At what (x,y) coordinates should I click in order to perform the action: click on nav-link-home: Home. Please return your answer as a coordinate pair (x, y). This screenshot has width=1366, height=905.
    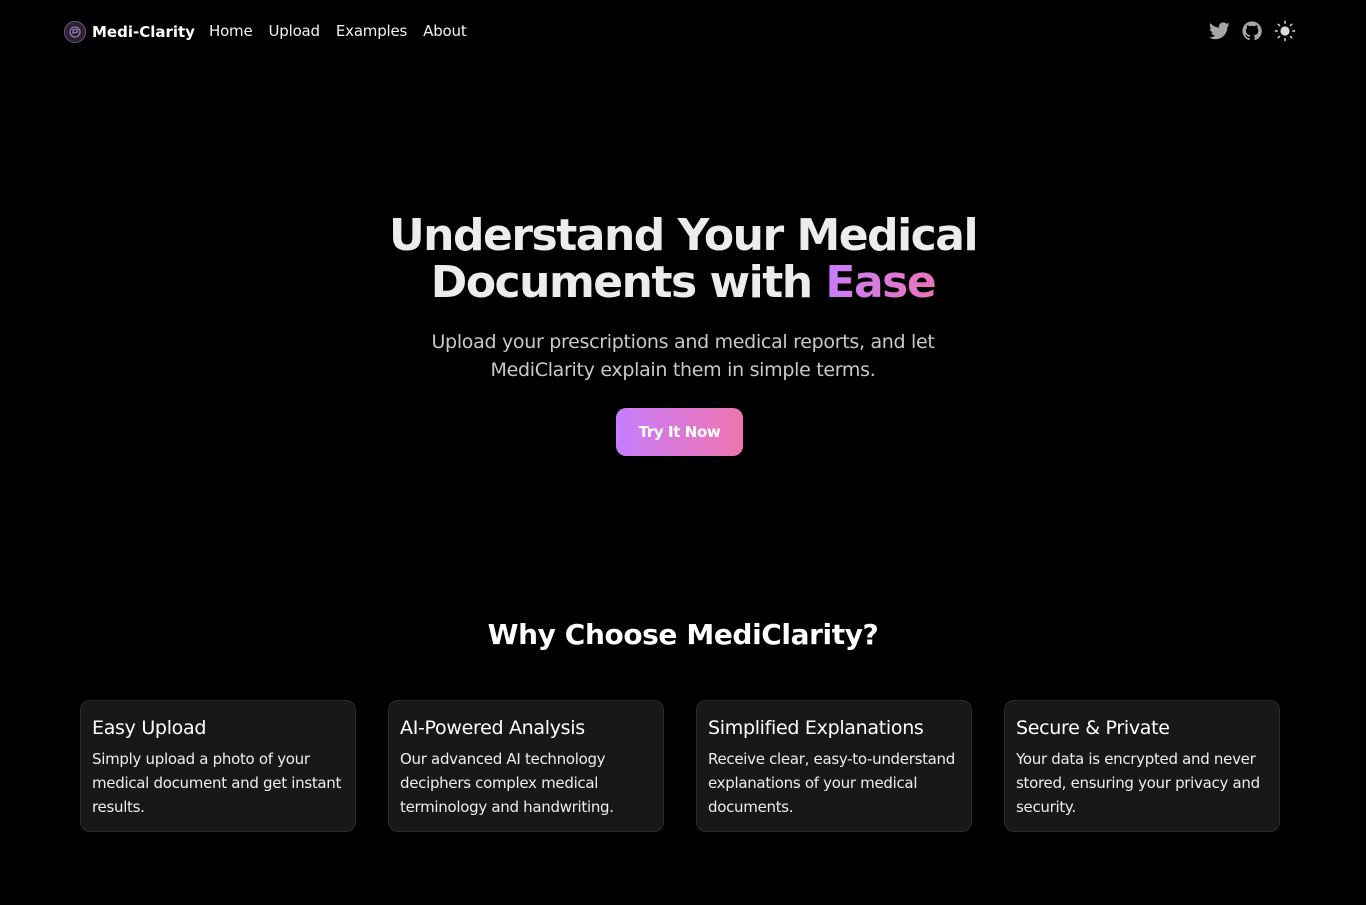
    Looking at the image, I should click on (231, 31).